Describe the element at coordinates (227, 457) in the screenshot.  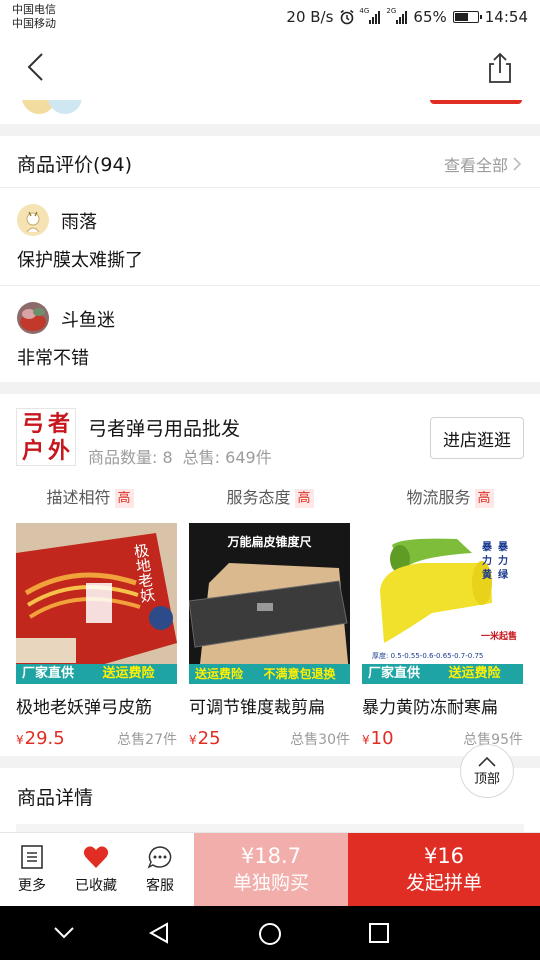
I see `store-total-sold: 总售: 649件` at that location.